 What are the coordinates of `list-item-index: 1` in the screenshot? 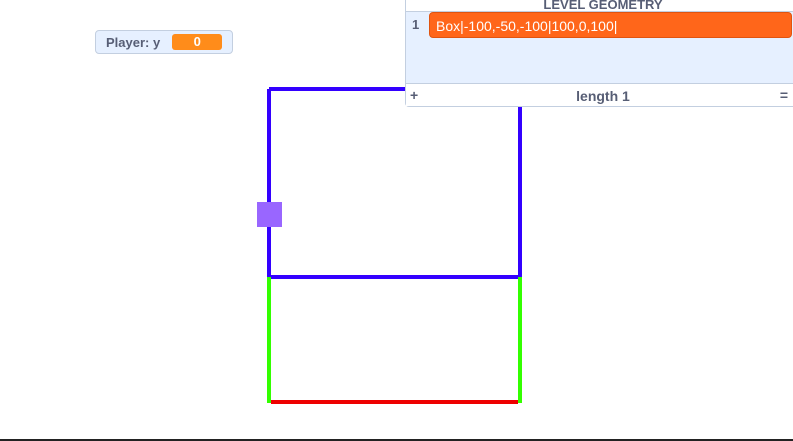 It's located at (416, 24).